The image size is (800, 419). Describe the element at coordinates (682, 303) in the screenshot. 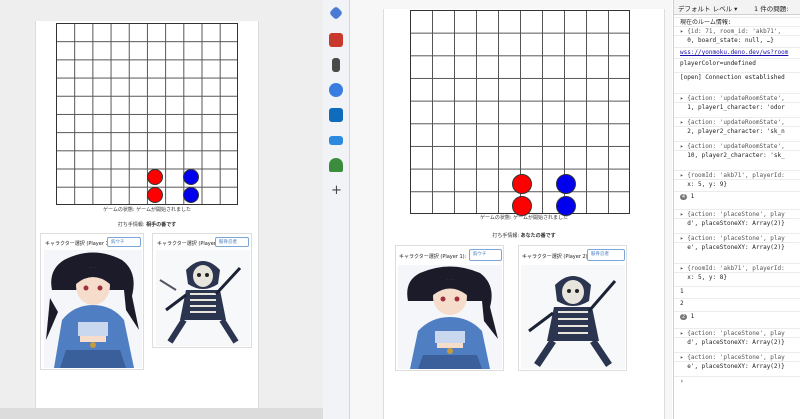

I see `console-line-text: 2` at that location.